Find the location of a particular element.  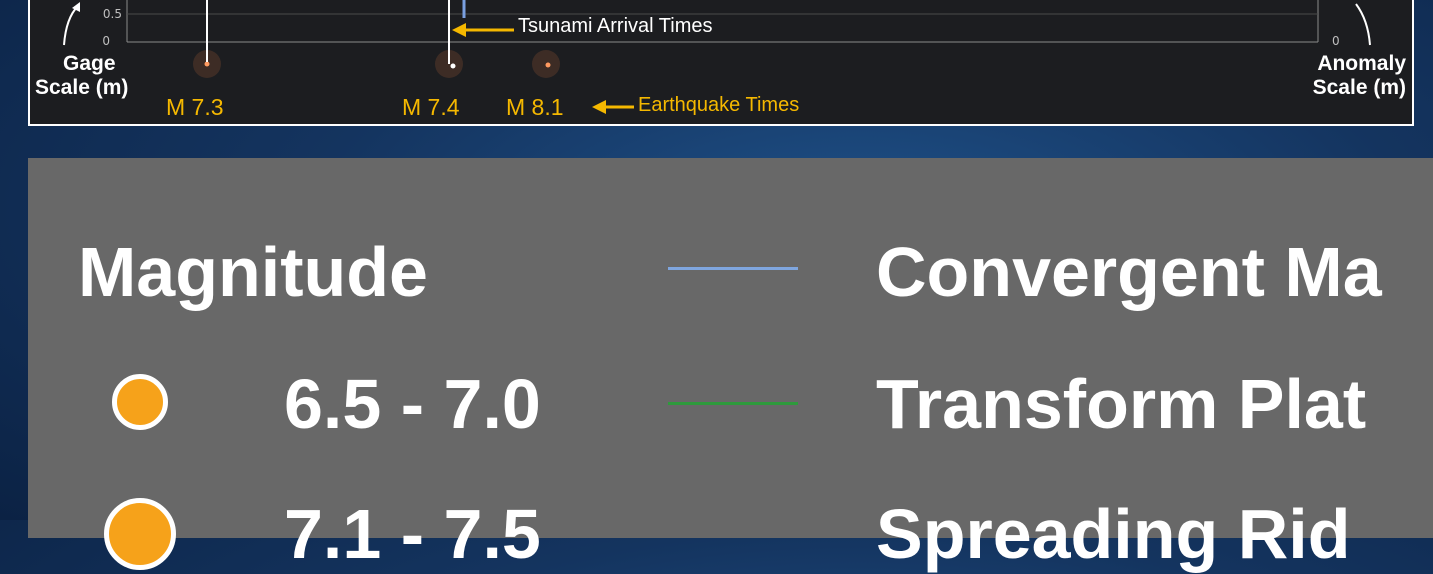

earthquake-annotation: Earthquake Times is located at coordinates (719, 105).